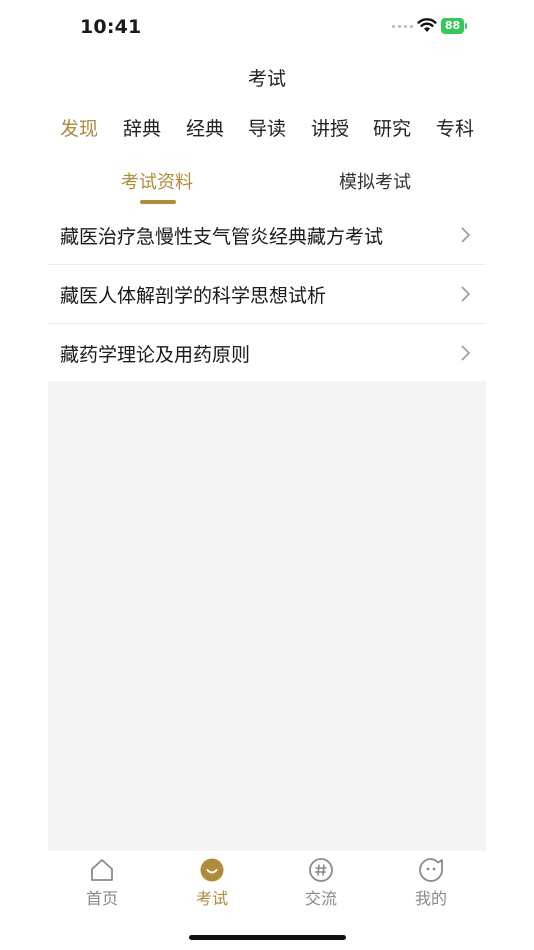 The image size is (534, 950). Describe the element at coordinates (455, 127) in the screenshot. I see `tab-zhuanke: 专科` at that location.